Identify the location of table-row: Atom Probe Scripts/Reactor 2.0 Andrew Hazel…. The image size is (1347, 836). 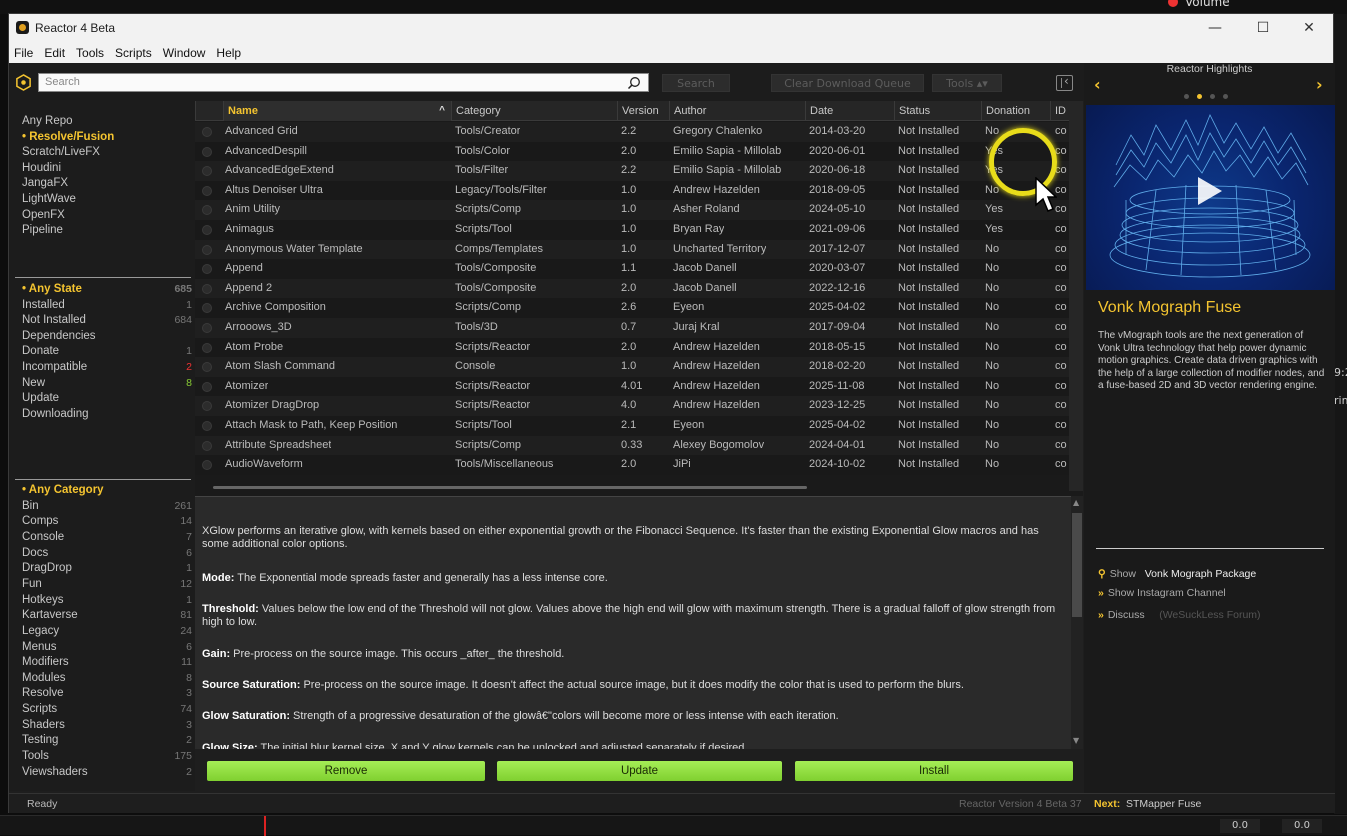
(639, 347).